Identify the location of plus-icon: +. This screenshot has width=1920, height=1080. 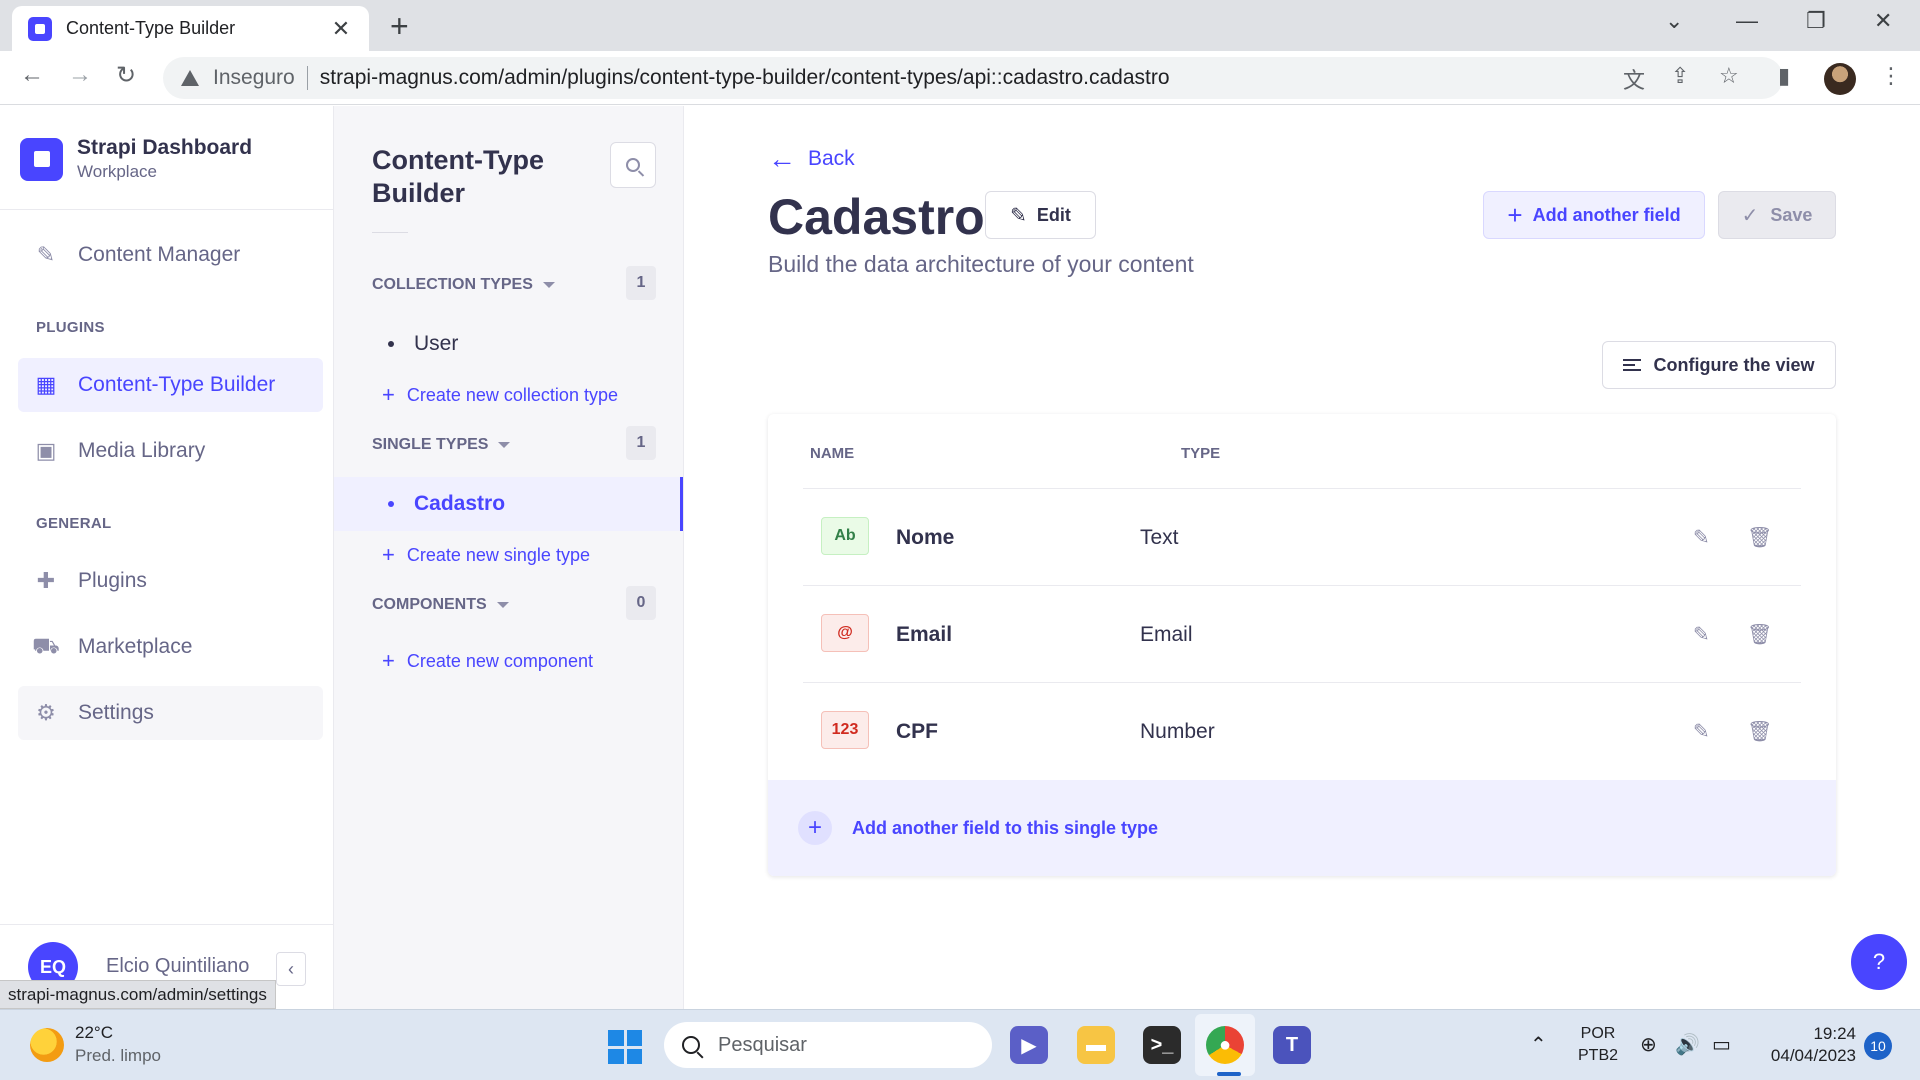
(388, 660).